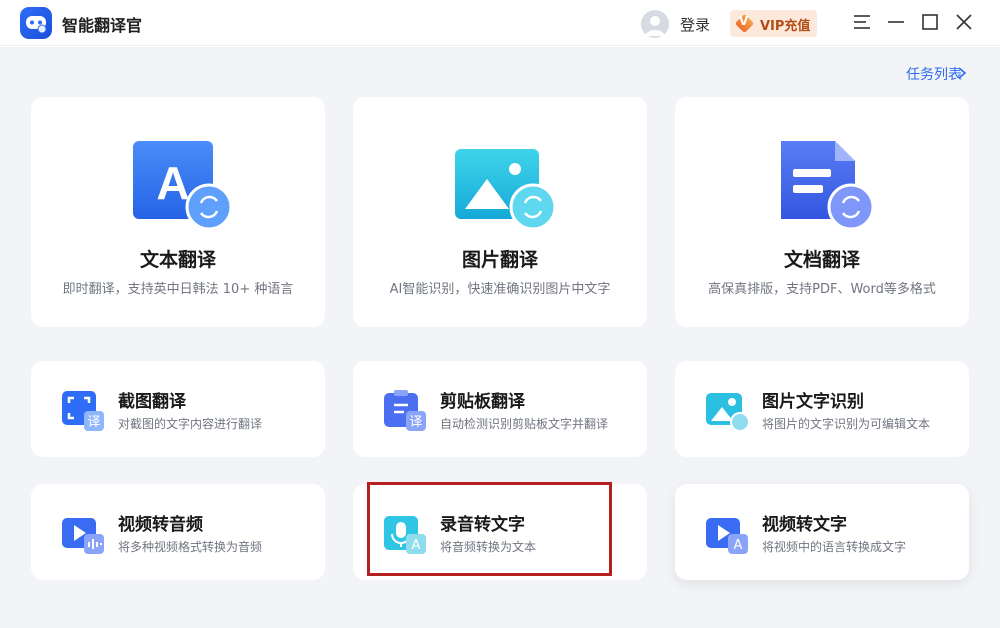 This screenshot has height=628, width=1000. I want to click on document-translate-icon, so click(827, 187).